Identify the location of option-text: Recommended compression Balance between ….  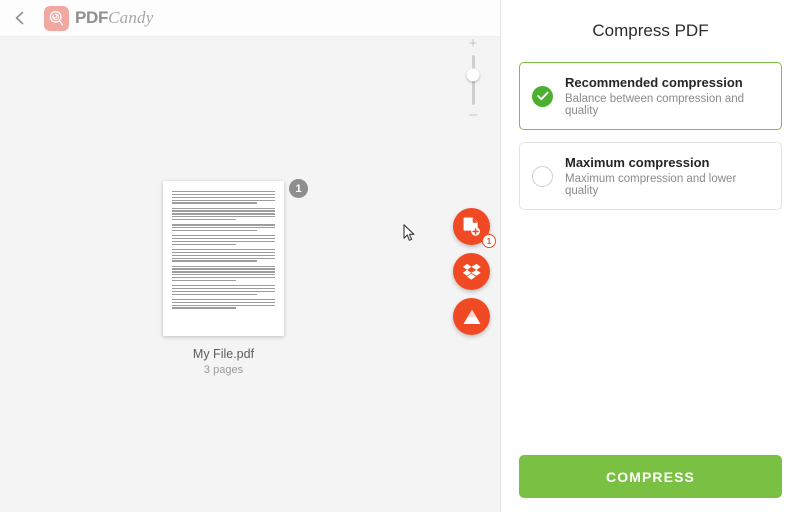
(668, 96).